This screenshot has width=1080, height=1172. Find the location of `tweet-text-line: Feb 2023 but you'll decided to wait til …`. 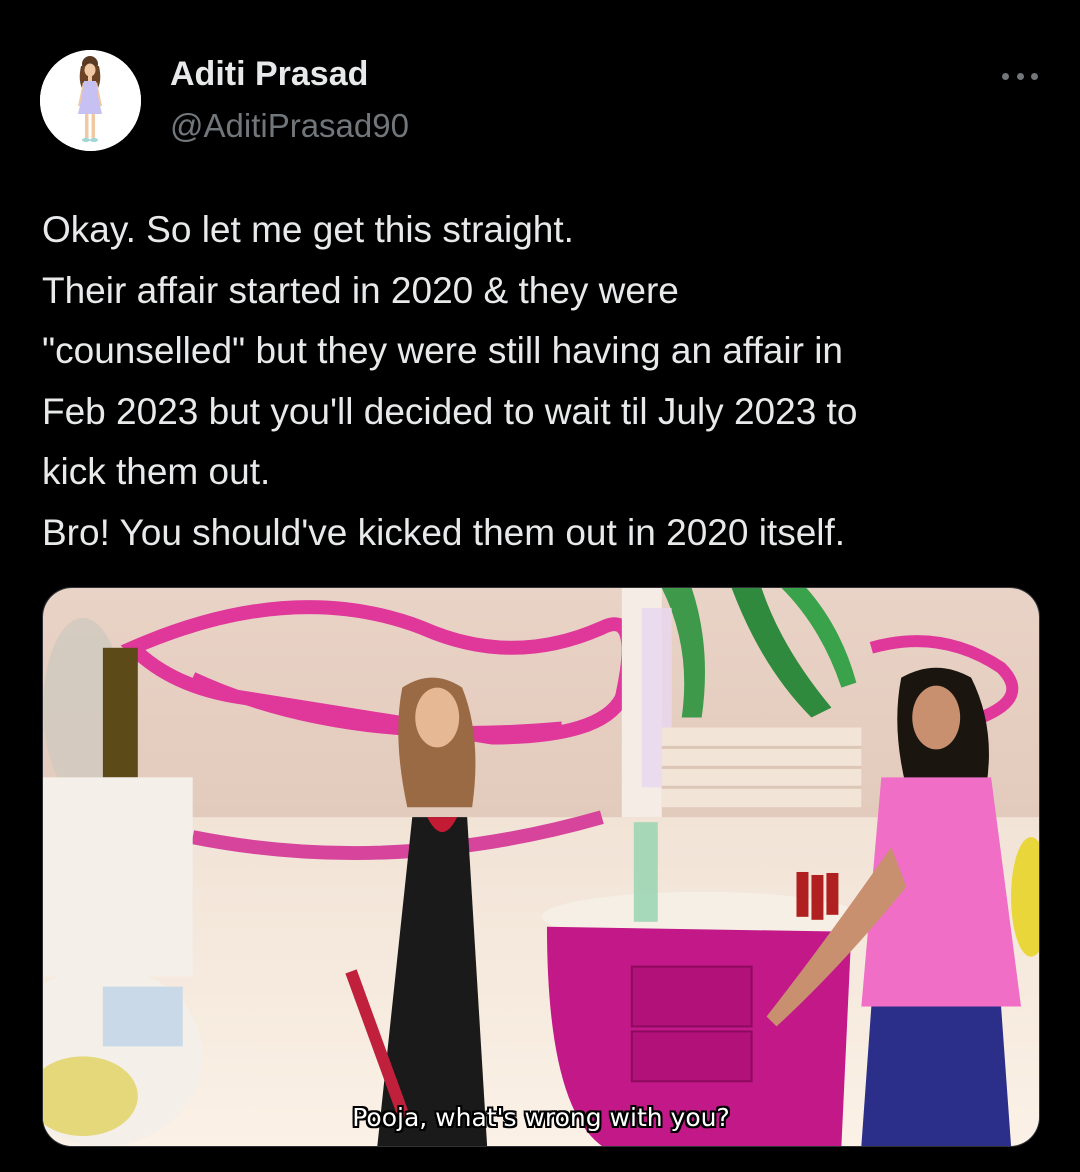

tweet-text-line: Feb 2023 but you'll decided to wait til … is located at coordinates (450, 411).